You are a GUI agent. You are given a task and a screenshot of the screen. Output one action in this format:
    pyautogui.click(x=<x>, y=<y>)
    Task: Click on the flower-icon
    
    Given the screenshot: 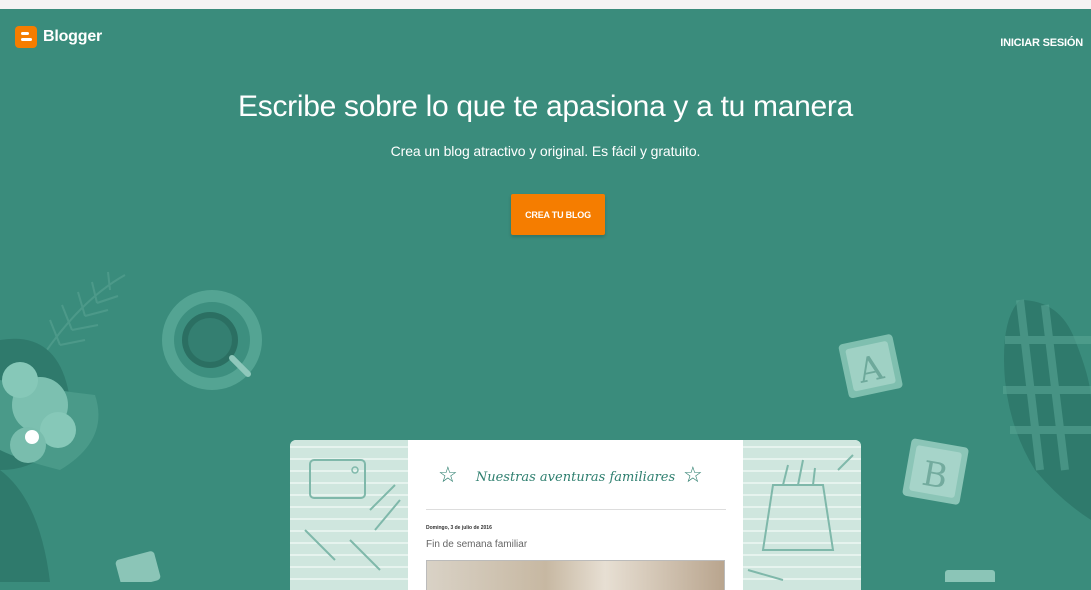 What is the action you would take?
    pyautogui.click(x=49, y=460)
    